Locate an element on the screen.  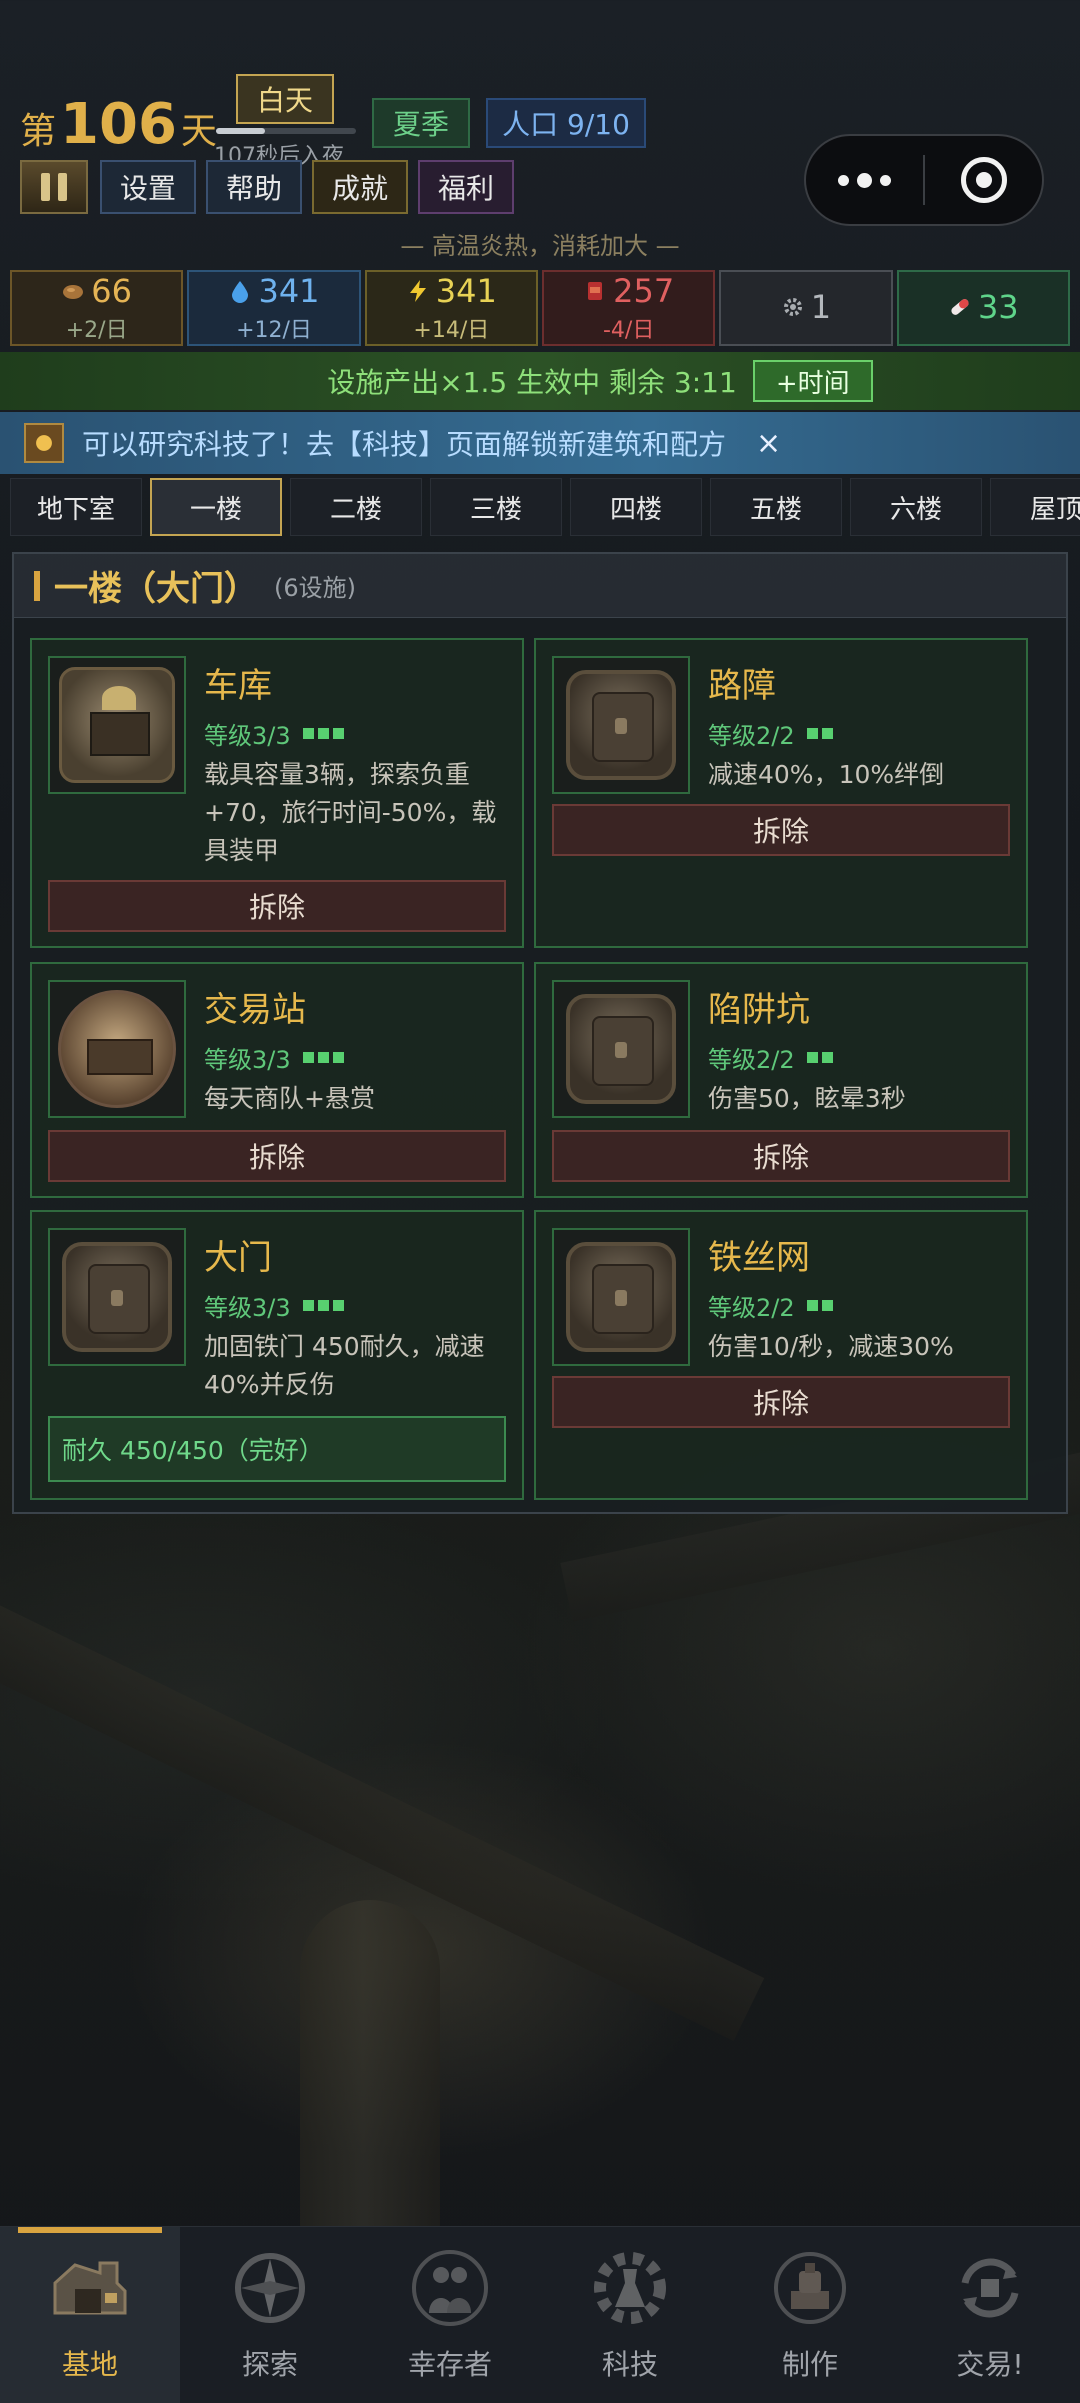
resource-value: 257 is located at coordinates (644, 291).